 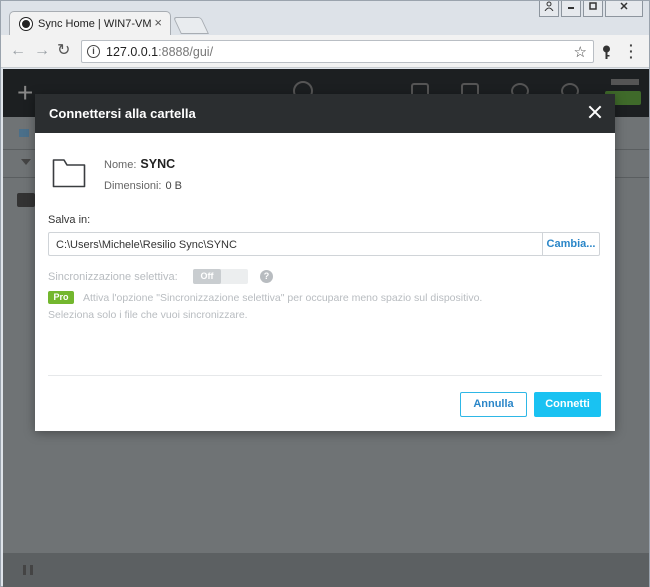 I want to click on folder-name-row: Nome: SYNC, so click(x=139, y=164).